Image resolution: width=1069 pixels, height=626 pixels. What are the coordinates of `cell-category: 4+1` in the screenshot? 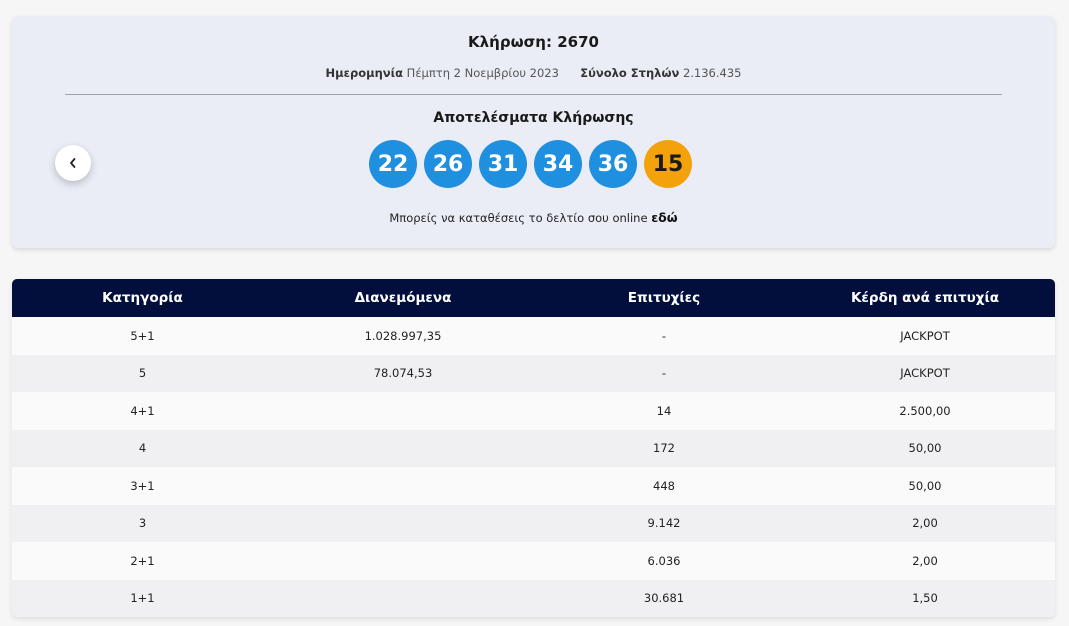 It's located at (142, 410).